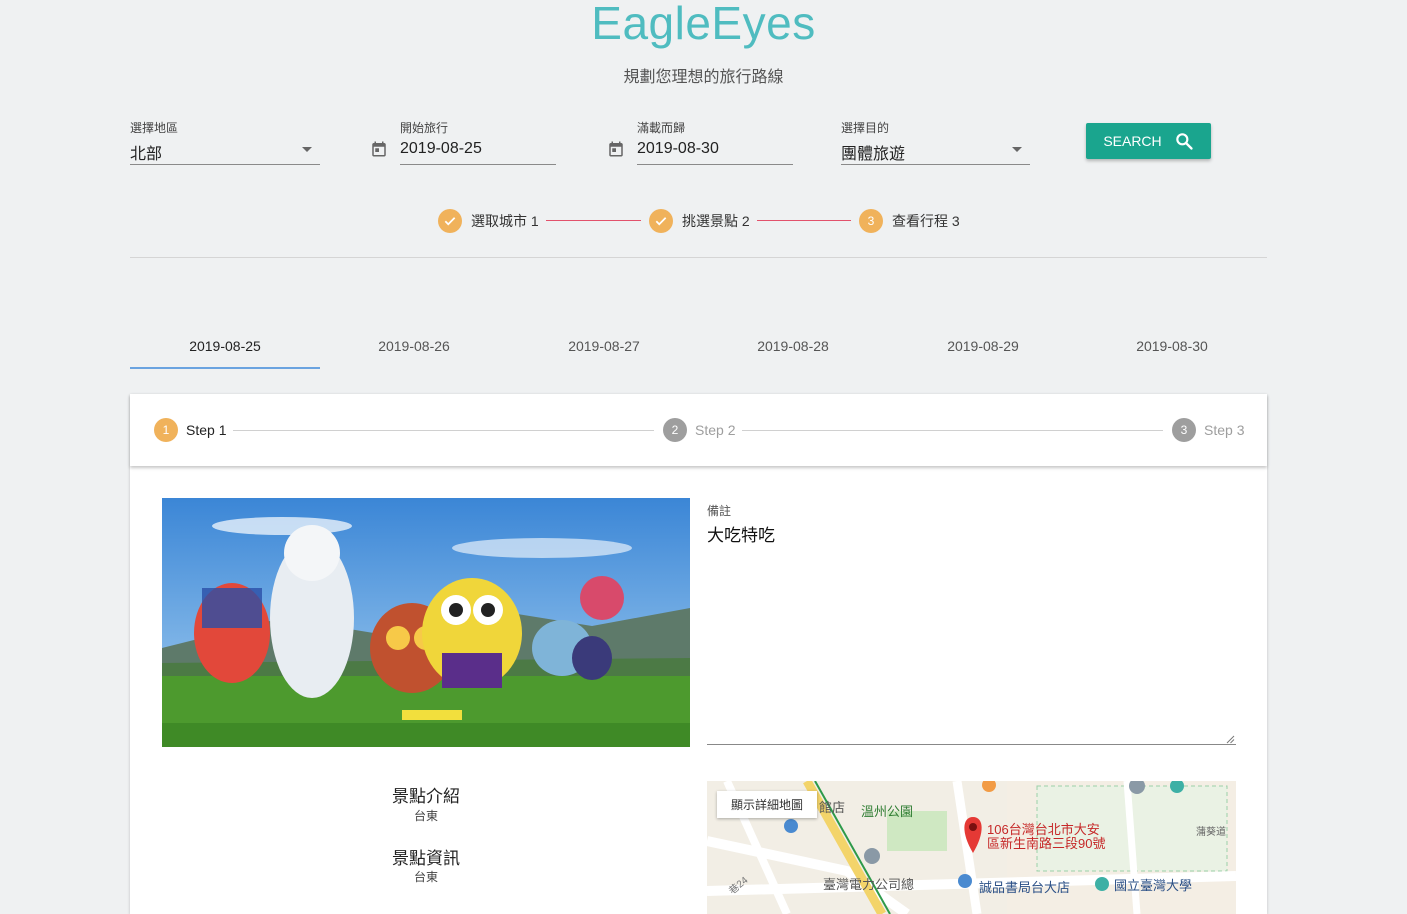 This screenshot has height=914, width=1407. What do you see at coordinates (887, 811) in the screenshot?
I see `map-label: 溫州公園` at bounding box center [887, 811].